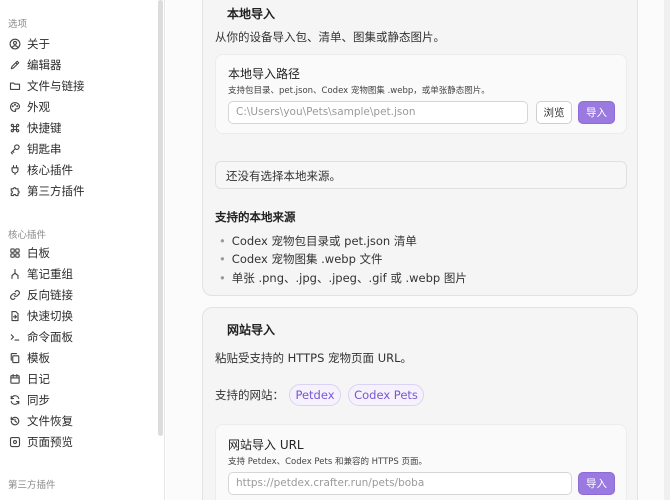 This screenshot has width=670, height=500. Describe the element at coordinates (667, 250) in the screenshot. I see `main-scrollbar` at that location.